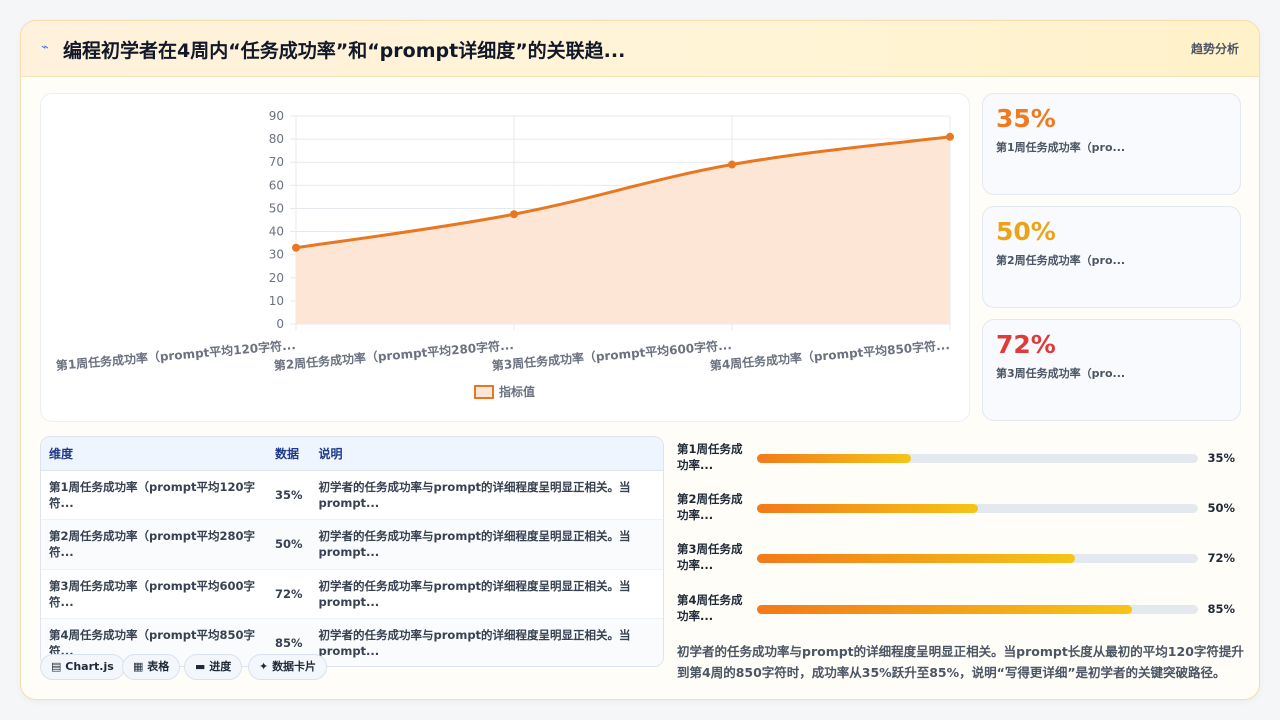 This screenshot has width=1280, height=720. What do you see at coordinates (289, 544) in the screenshot?
I see `cell-data: 50%` at bounding box center [289, 544].